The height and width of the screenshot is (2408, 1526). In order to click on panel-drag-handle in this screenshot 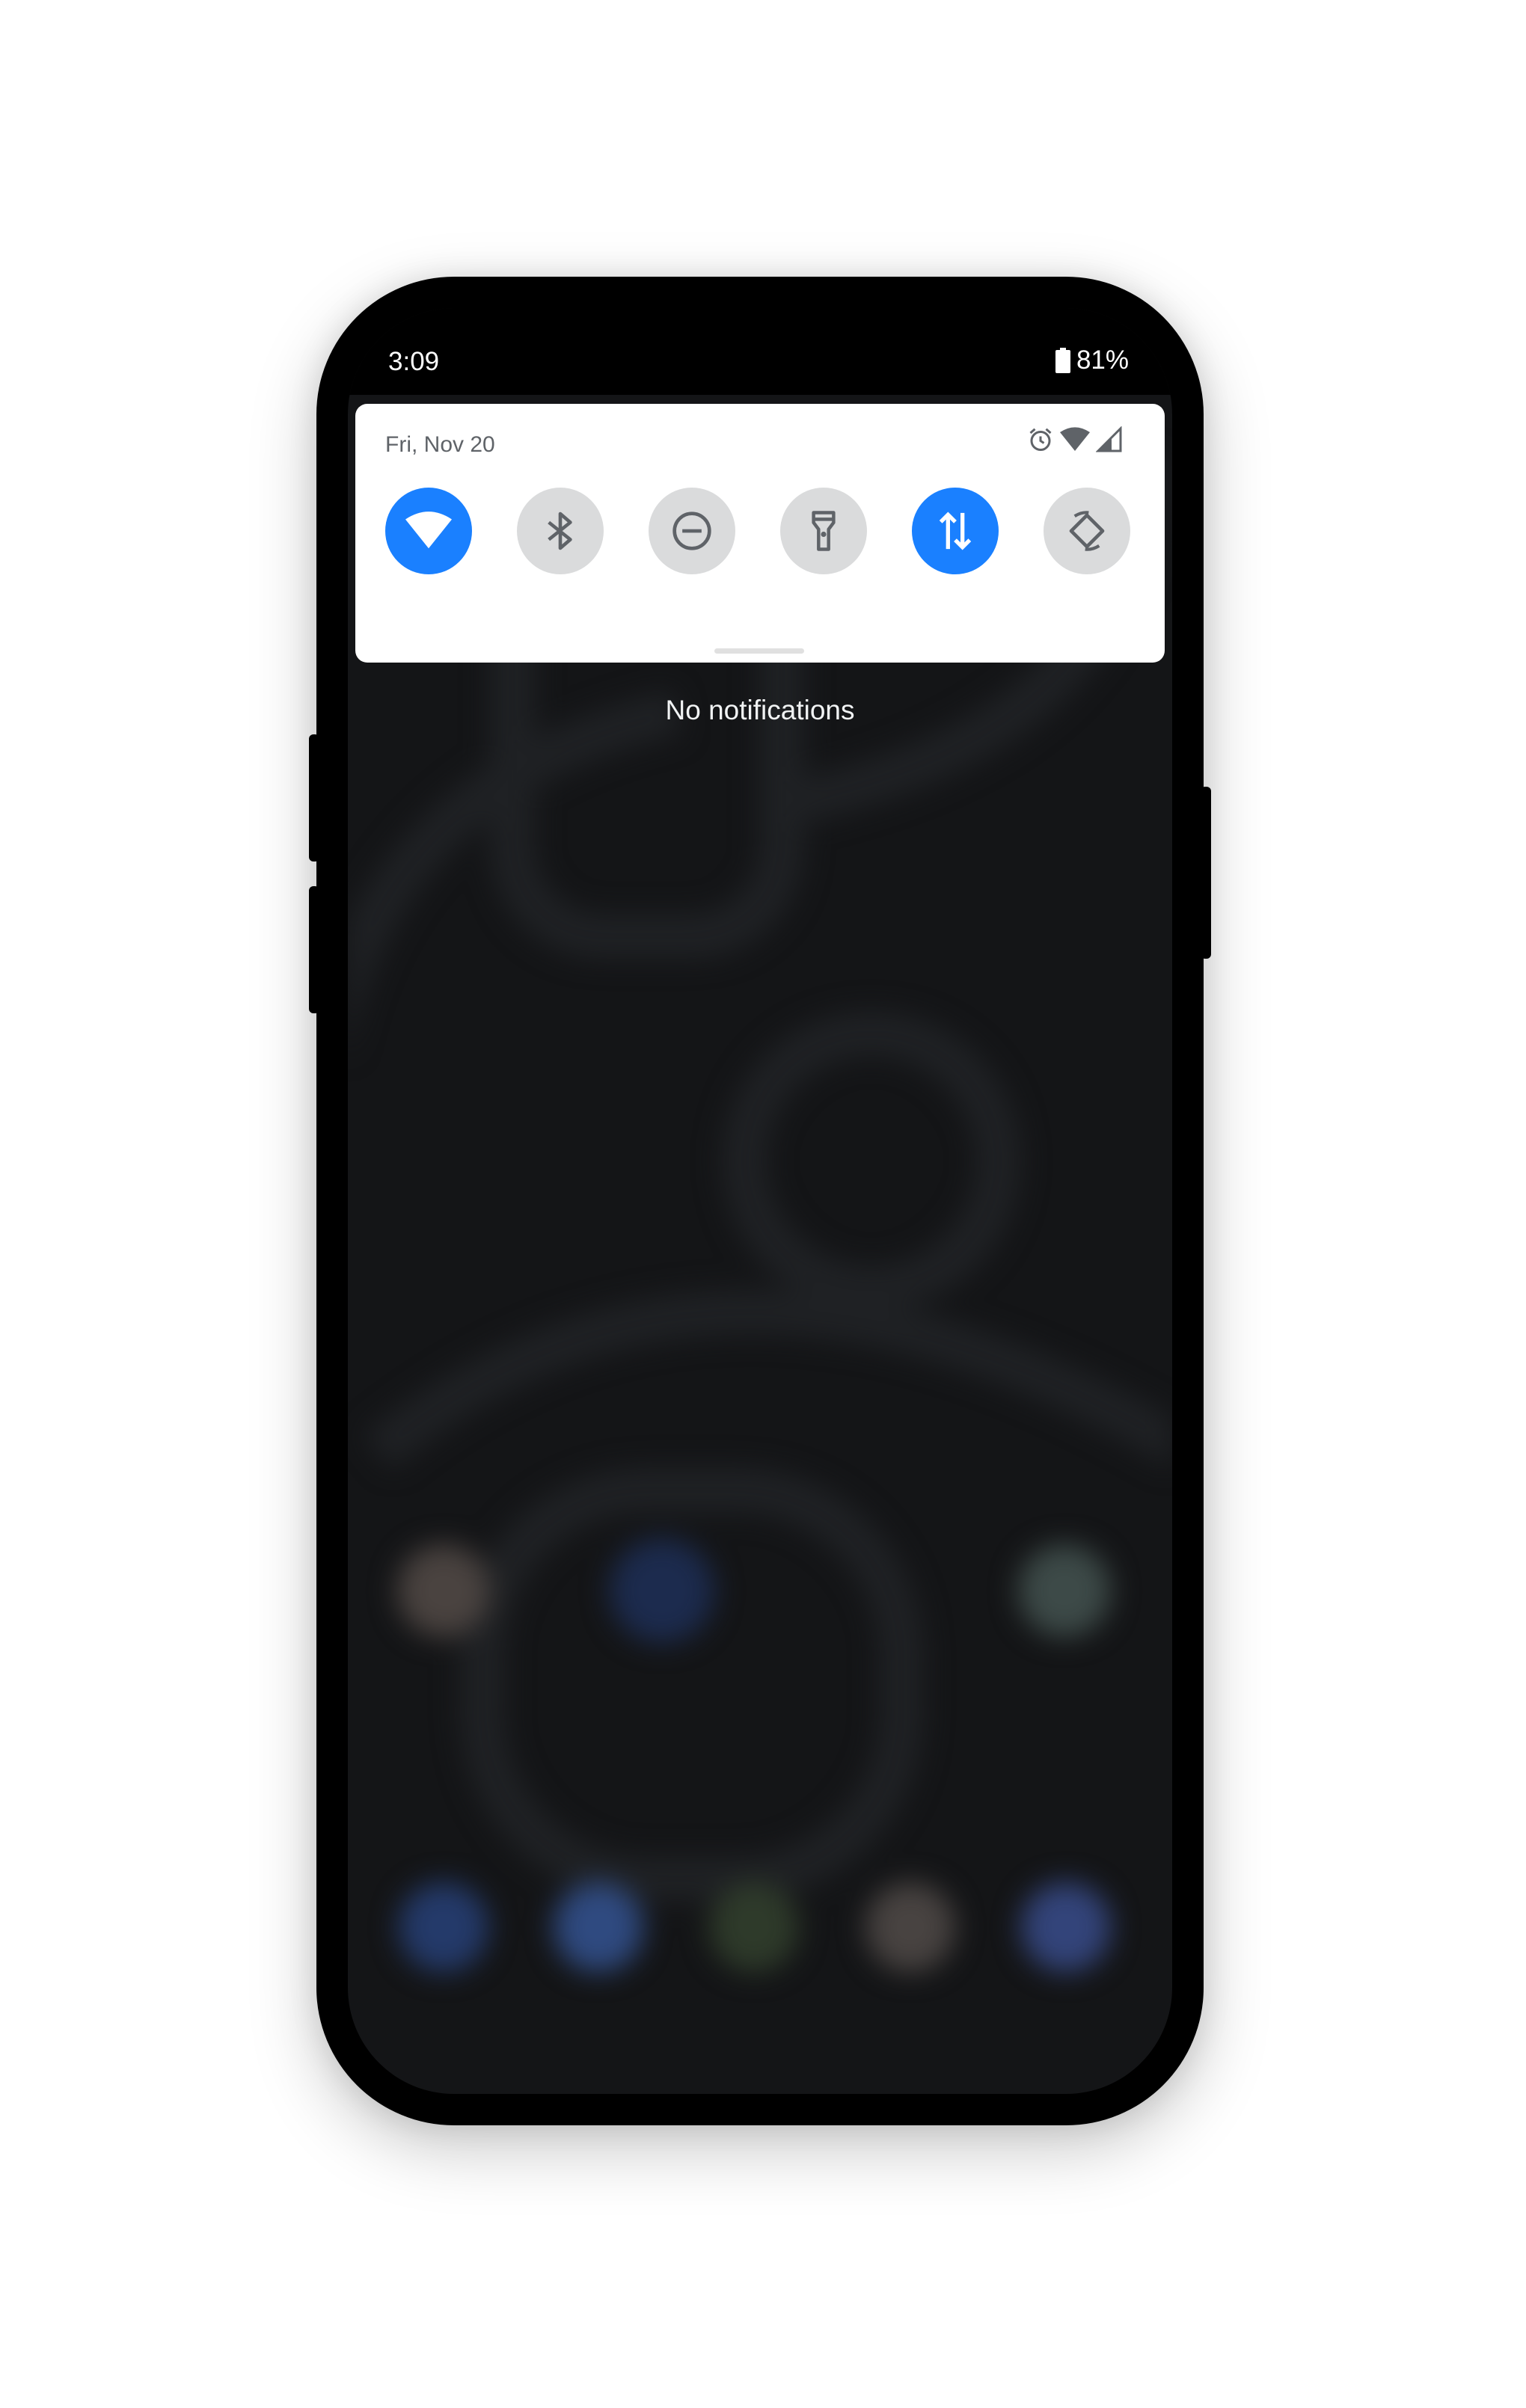, I will do `click(759, 651)`.